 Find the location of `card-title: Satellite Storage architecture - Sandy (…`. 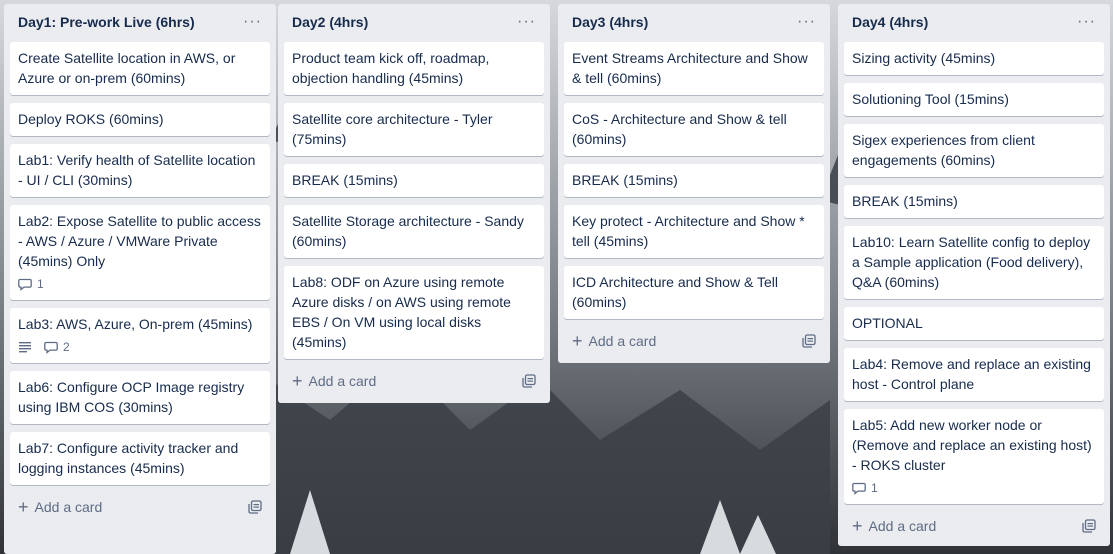

card-title: Satellite Storage architecture - Sandy (… is located at coordinates (408, 231).